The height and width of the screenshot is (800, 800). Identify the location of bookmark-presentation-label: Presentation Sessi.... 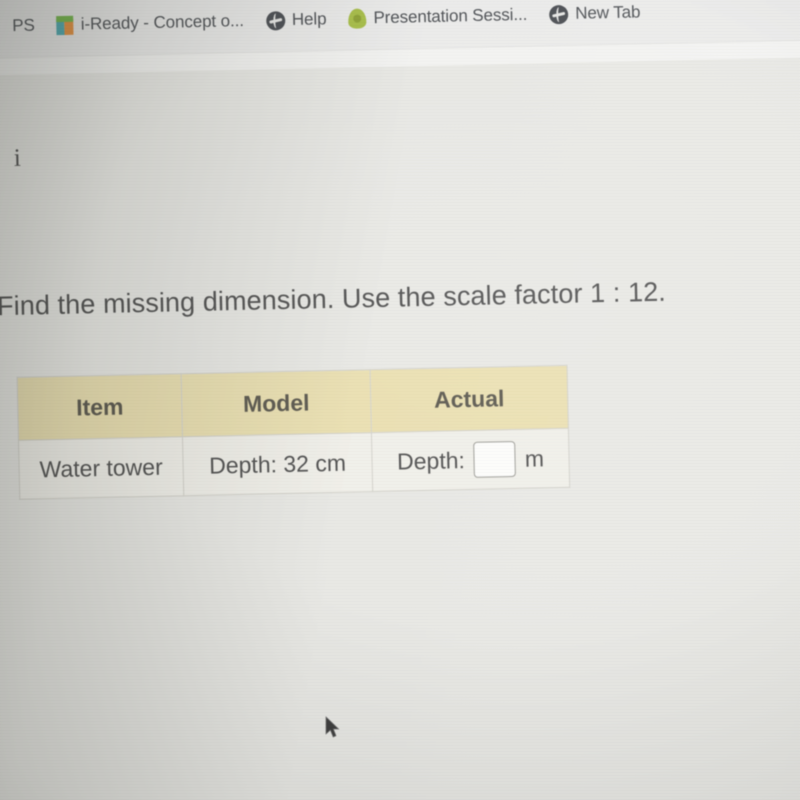
(450, 16).